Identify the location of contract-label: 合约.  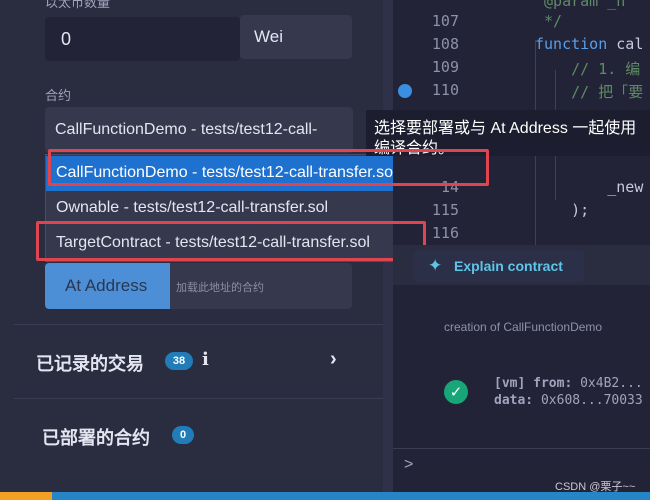
(58, 95).